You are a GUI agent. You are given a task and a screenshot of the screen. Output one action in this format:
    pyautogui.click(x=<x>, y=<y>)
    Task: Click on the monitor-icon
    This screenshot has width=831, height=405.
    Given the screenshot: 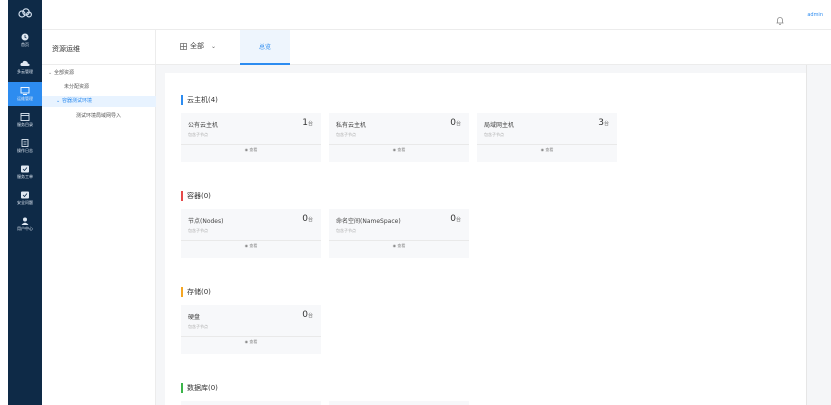 What is the action you would take?
    pyautogui.click(x=25, y=90)
    